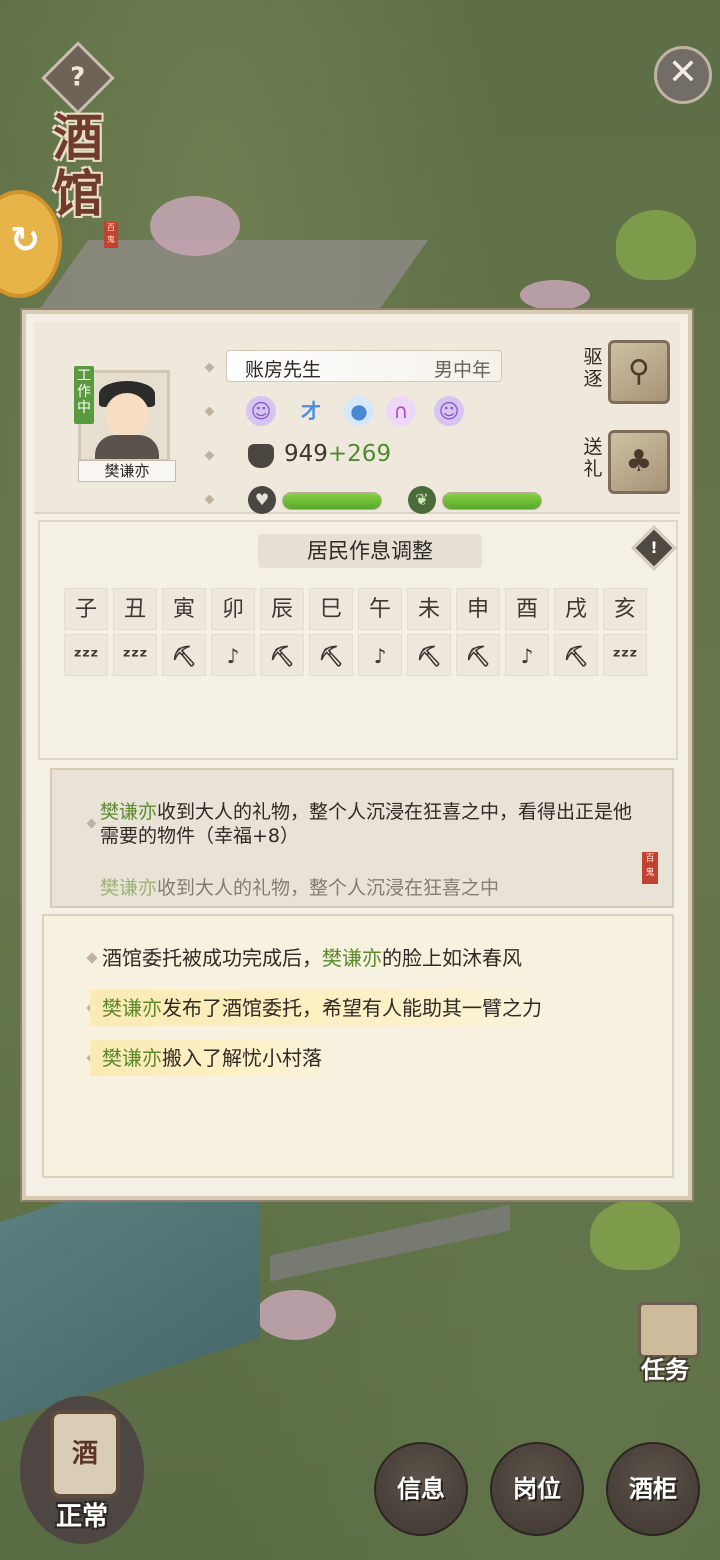 This screenshot has width=720, height=1560. I want to click on evict-button: ⚲, so click(639, 372).